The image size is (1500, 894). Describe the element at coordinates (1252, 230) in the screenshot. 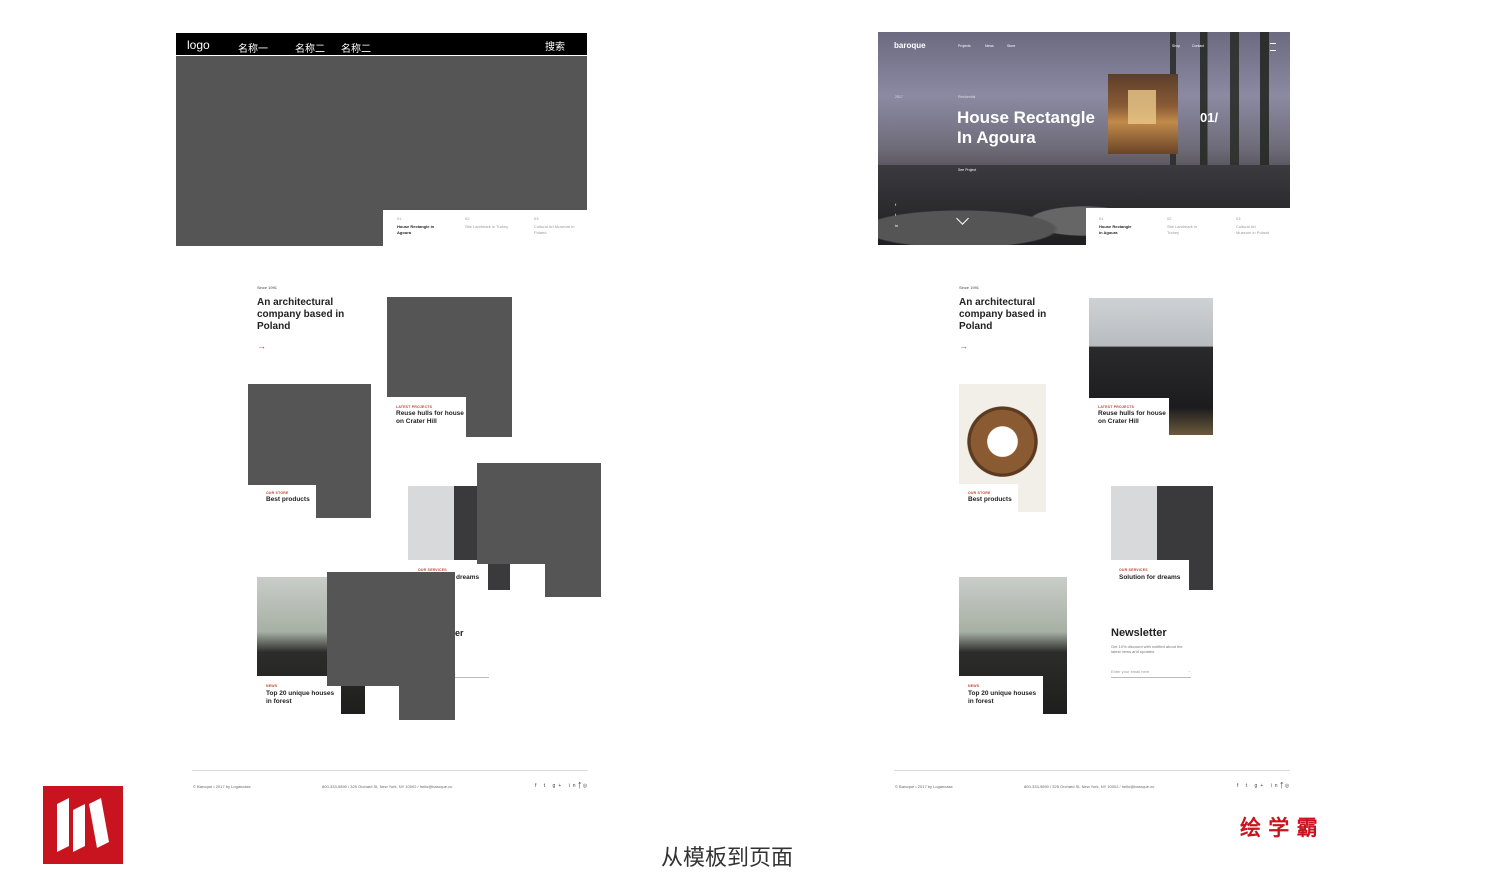

I see `page-strip-title-3: Cultural Art Museum in Poland` at that location.